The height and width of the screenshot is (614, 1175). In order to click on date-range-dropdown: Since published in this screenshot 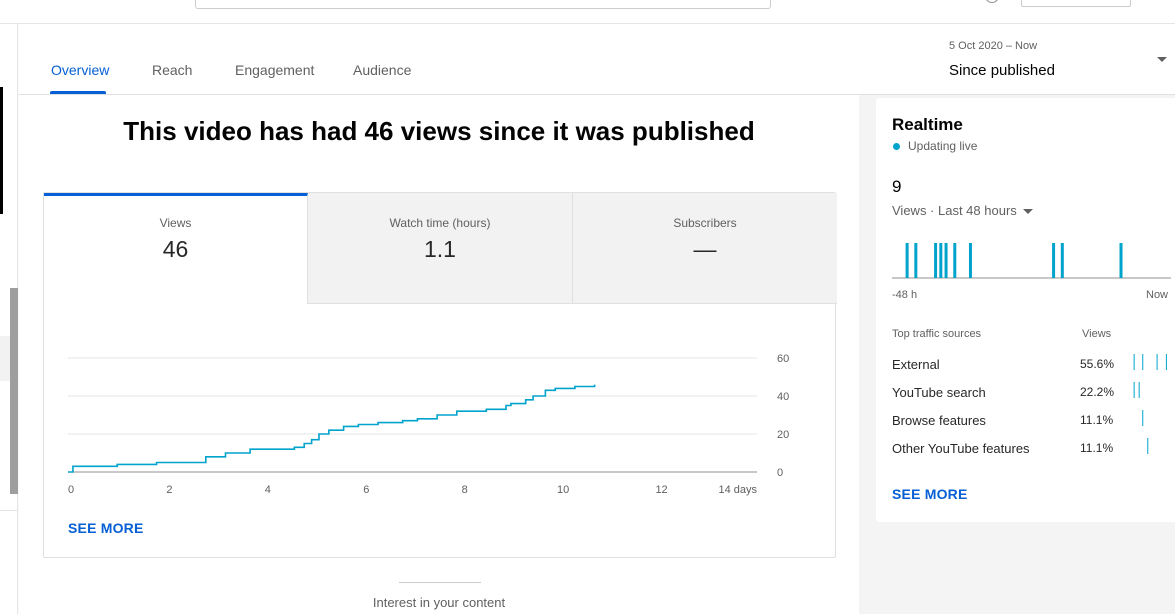, I will do `click(1002, 70)`.